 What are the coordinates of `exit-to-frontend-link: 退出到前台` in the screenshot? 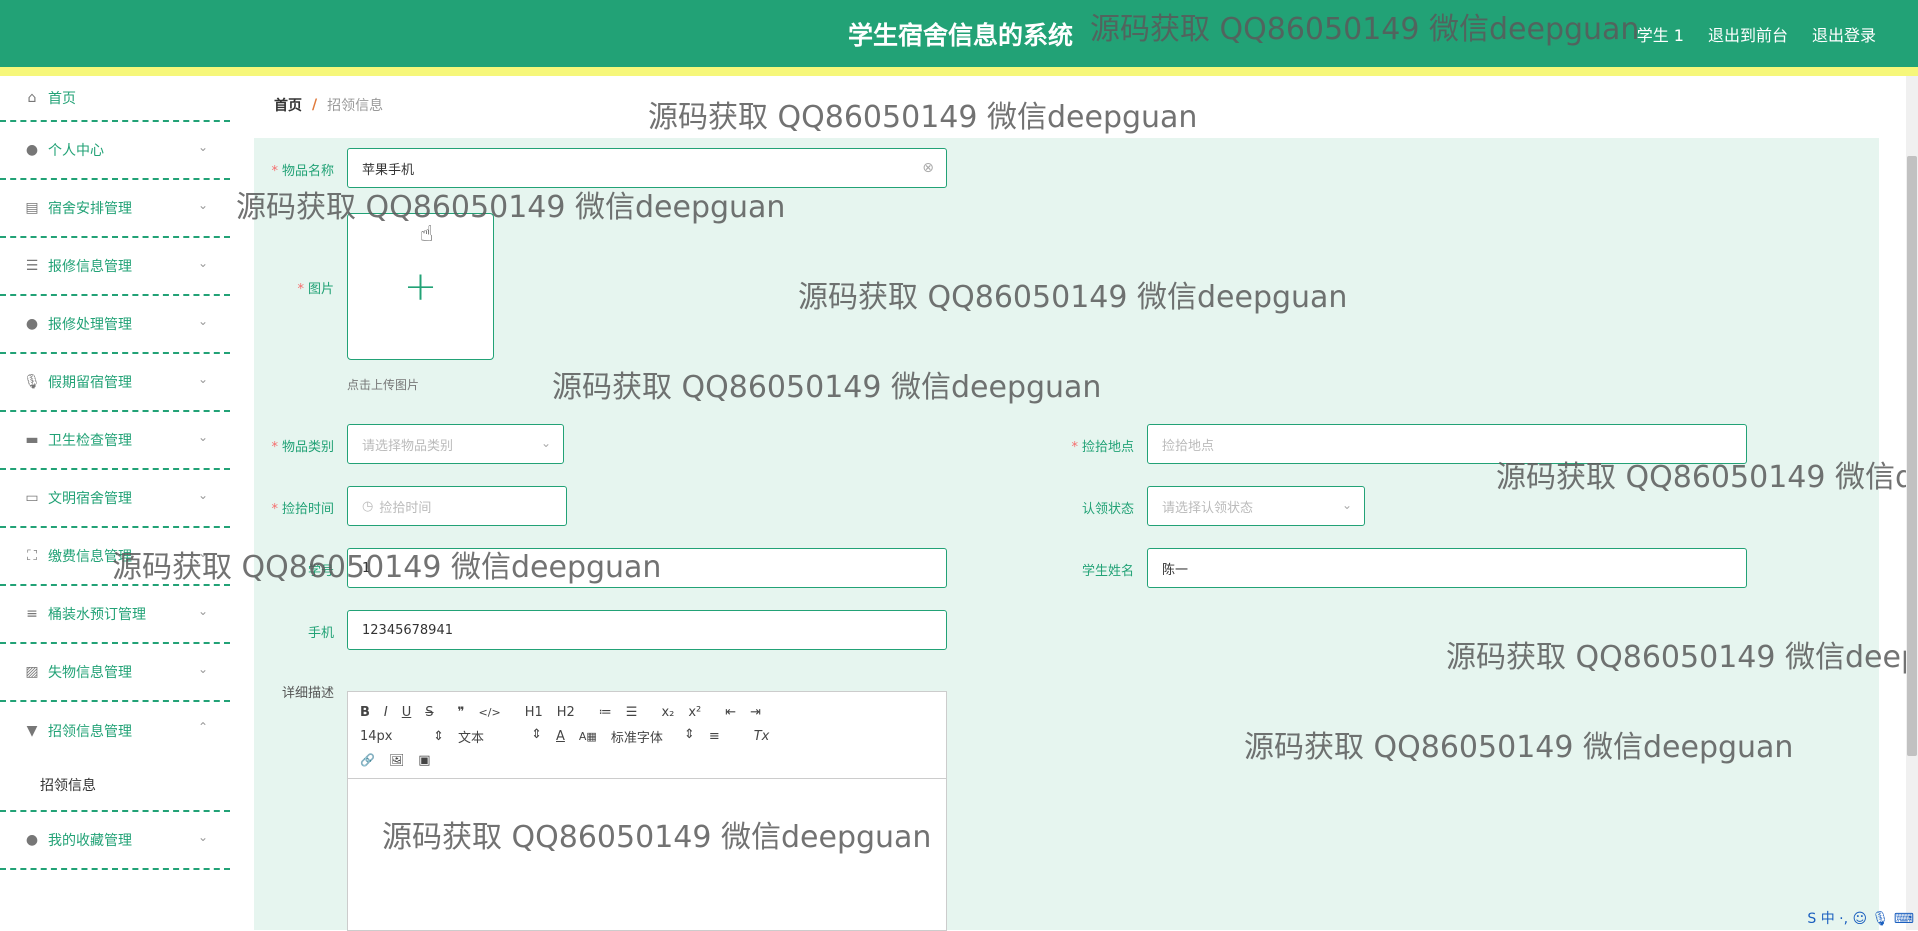 It's located at (1748, 34).